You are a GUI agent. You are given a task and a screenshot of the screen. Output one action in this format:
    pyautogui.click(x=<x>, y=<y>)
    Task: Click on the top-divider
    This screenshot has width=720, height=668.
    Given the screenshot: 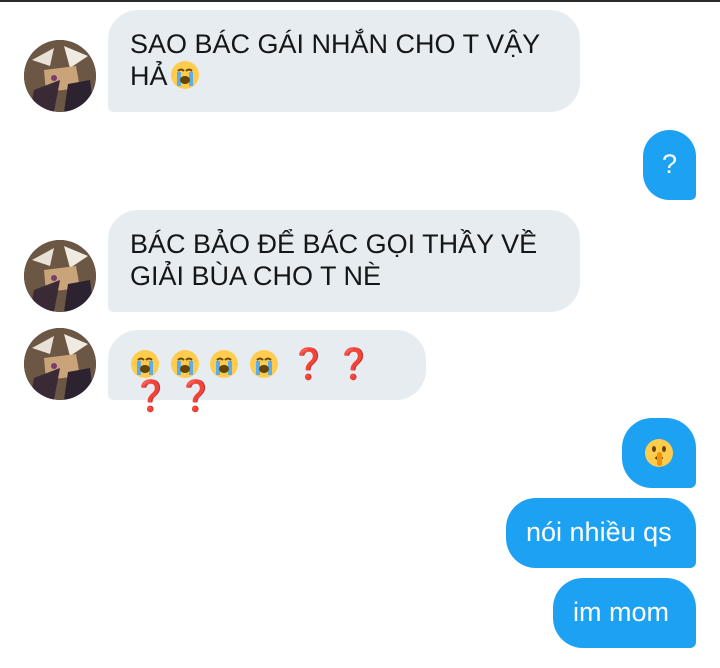 What is the action you would take?
    pyautogui.click(x=360, y=1)
    